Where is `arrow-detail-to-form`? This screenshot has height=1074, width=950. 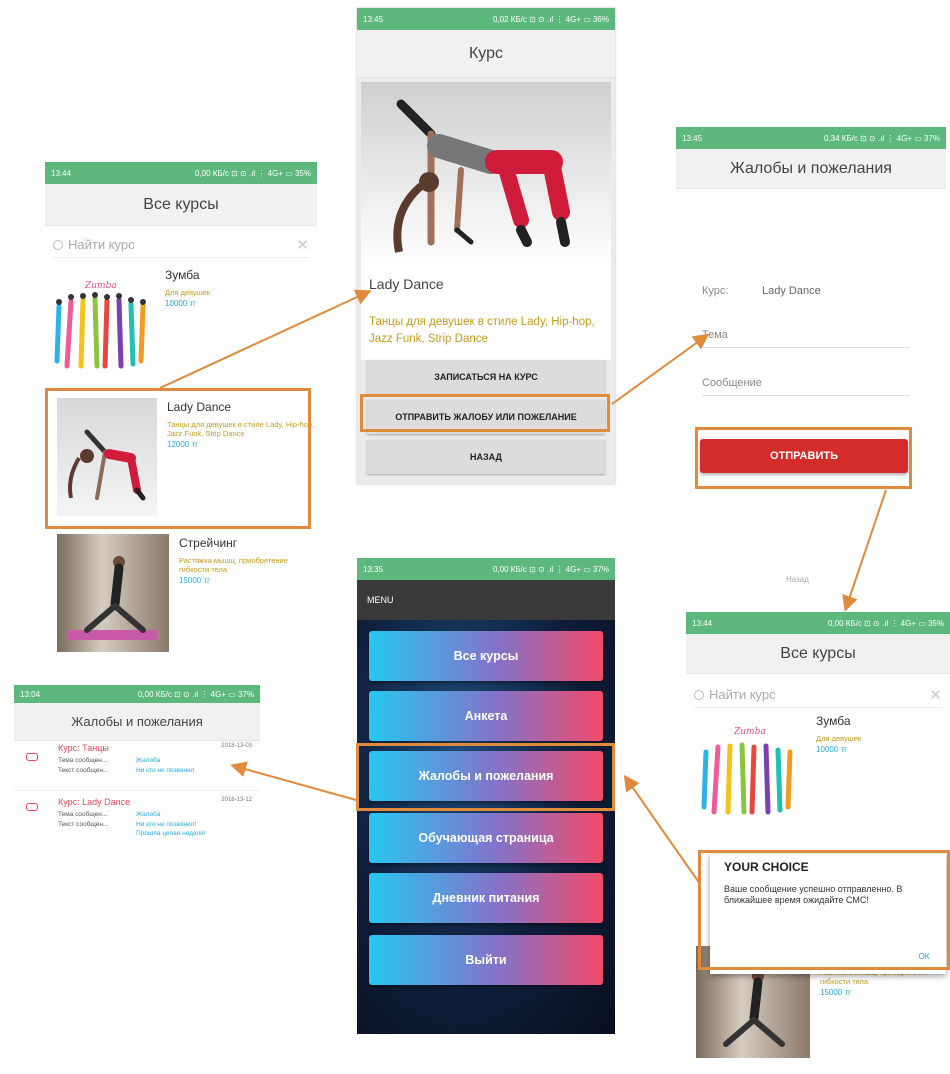 arrow-detail-to-form is located at coordinates (660, 369).